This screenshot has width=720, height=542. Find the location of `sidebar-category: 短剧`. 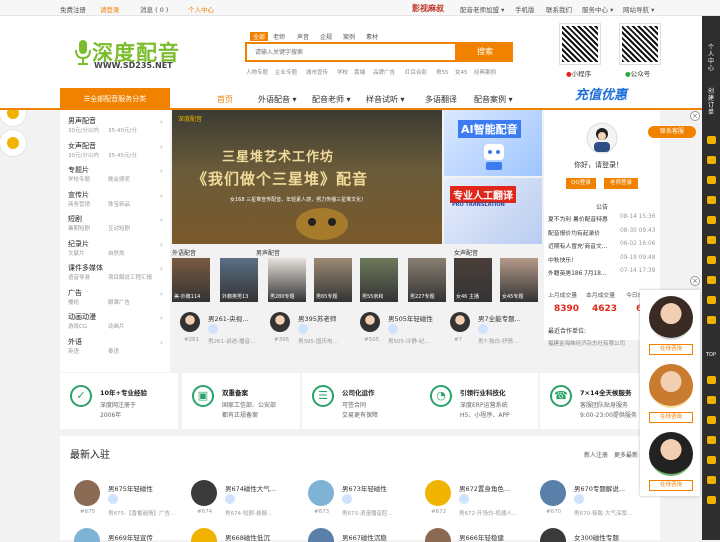

sidebar-category: 短剧 is located at coordinates (75, 219).